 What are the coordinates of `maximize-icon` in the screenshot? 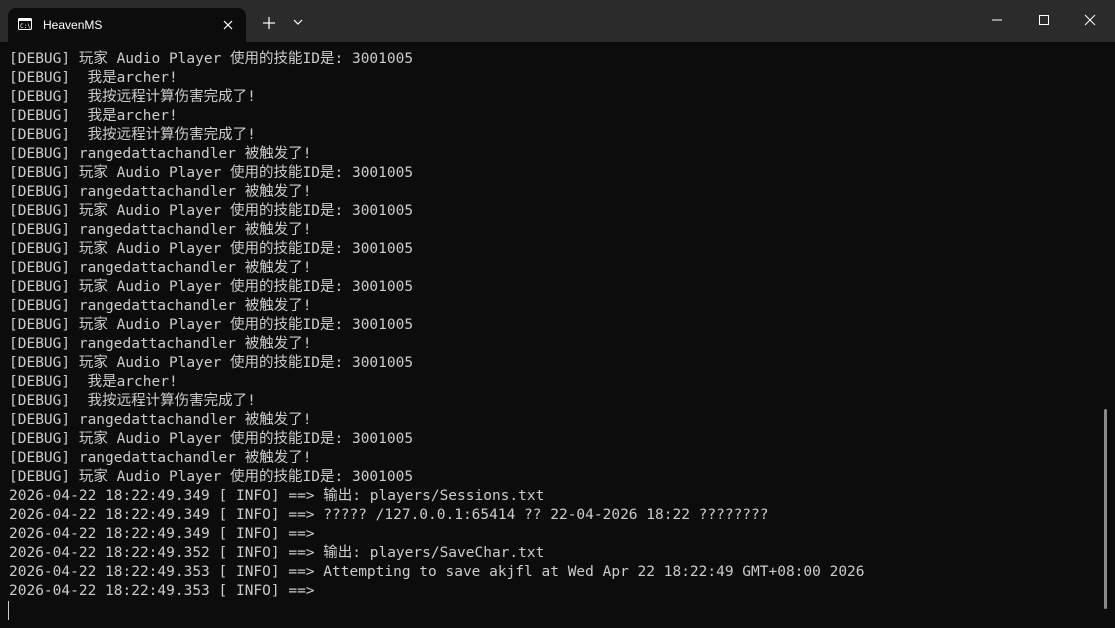 It's located at (1044, 20).